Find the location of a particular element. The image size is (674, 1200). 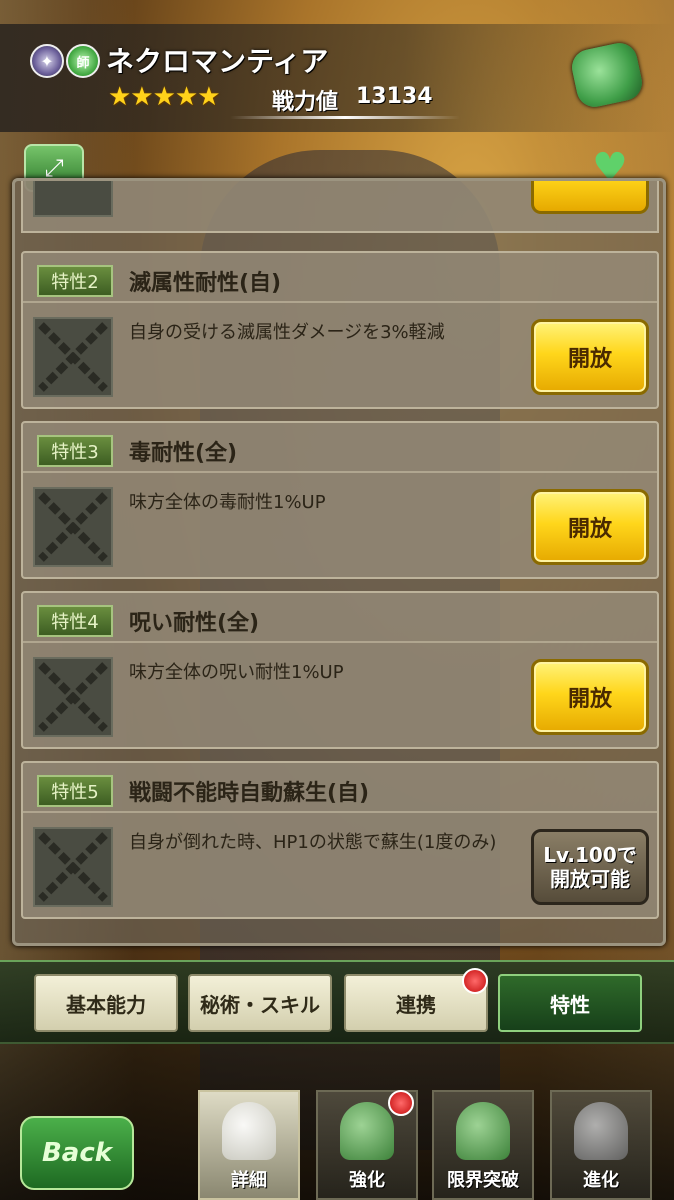

open-button-partial is located at coordinates (590, 197).